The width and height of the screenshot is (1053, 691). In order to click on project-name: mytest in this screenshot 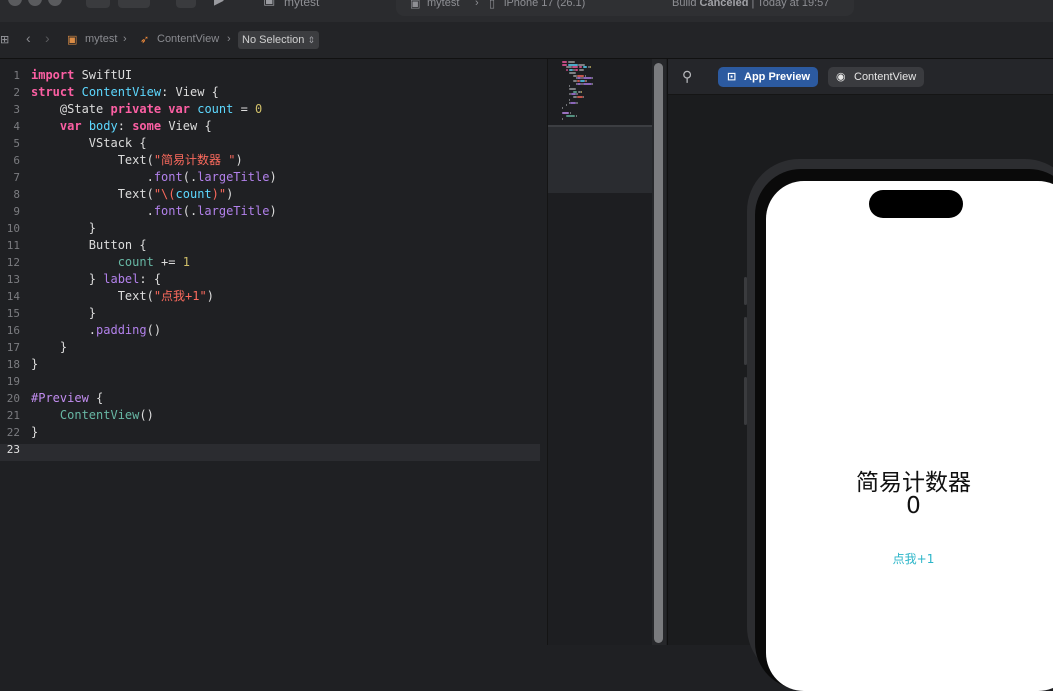, I will do `click(302, 4)`.